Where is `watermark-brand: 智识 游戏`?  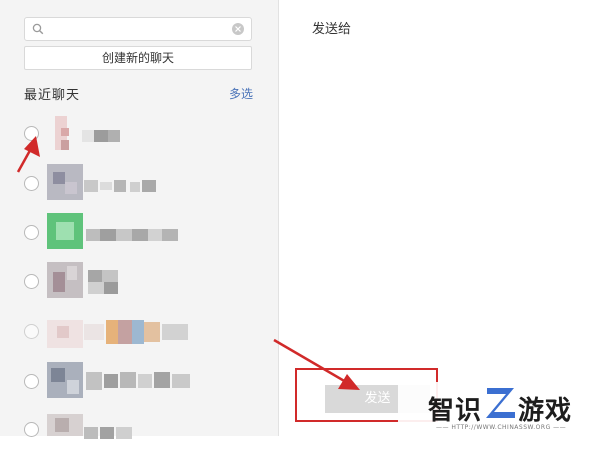
watermark-brand: 智识 游戏 is located at coordinates (500, 411).